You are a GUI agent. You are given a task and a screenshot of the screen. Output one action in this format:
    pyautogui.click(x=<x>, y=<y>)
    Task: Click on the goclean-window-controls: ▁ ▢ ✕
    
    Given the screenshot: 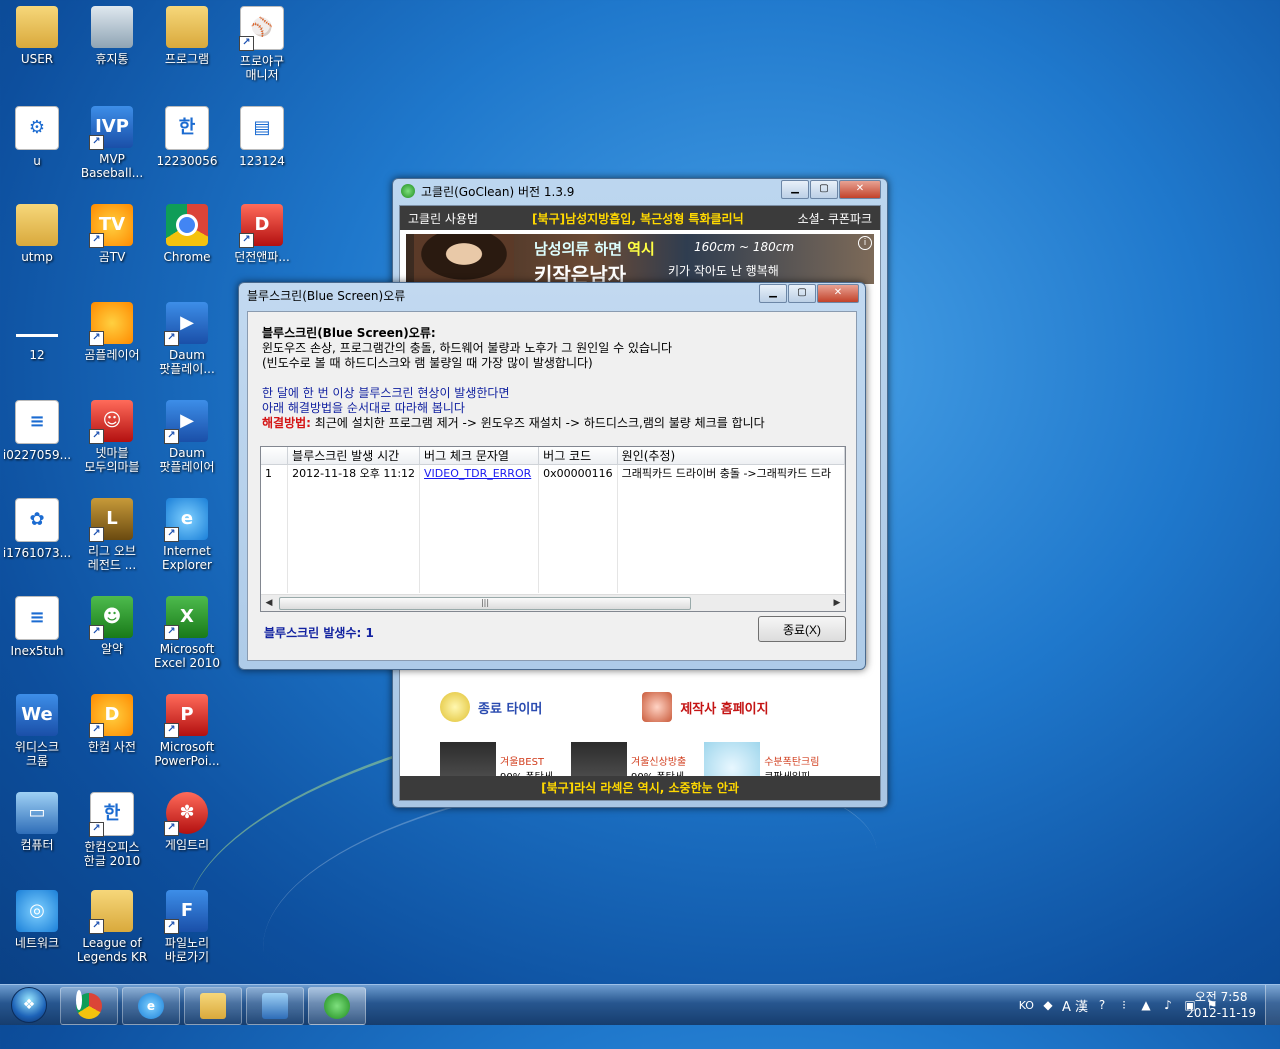 What is the action you would take?
    pyautogui.click(x=830, y=189)
    